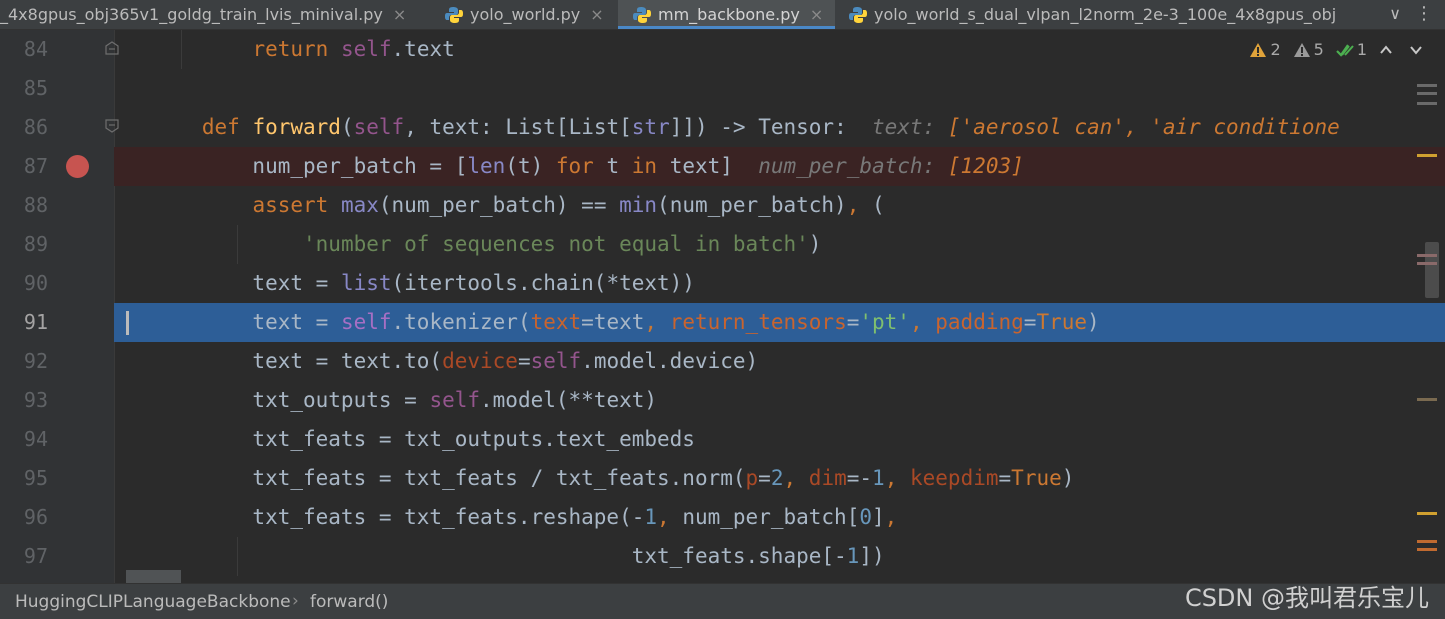 The height and width of the screenshot is (619, 1445). Describe the element at coordinates (442, 361) in the screenshot. I see `code-text: text = text.to(device=self.model.device)` at that location.